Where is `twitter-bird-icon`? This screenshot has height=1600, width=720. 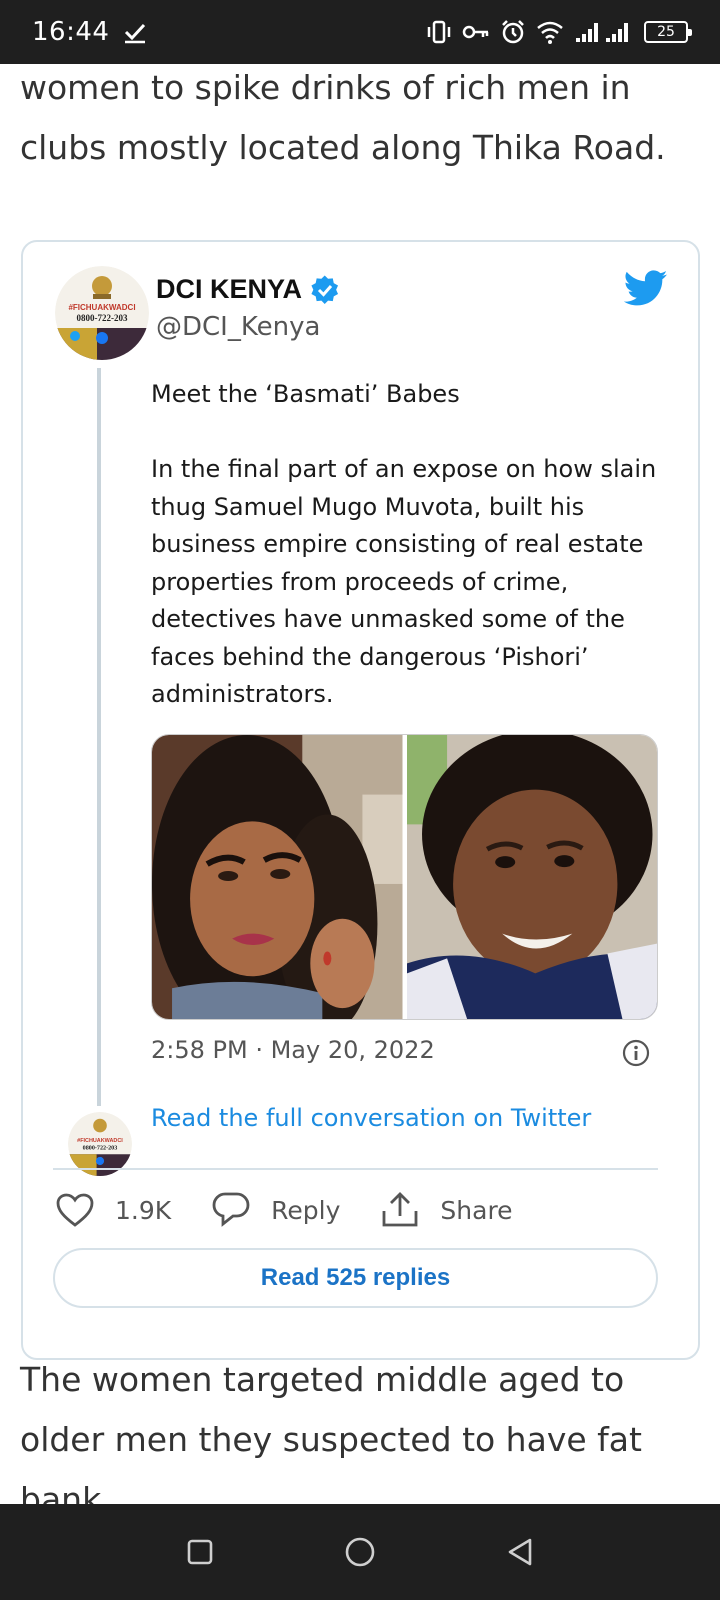
twitter-bird-icon is located at coordinates (646, 288).